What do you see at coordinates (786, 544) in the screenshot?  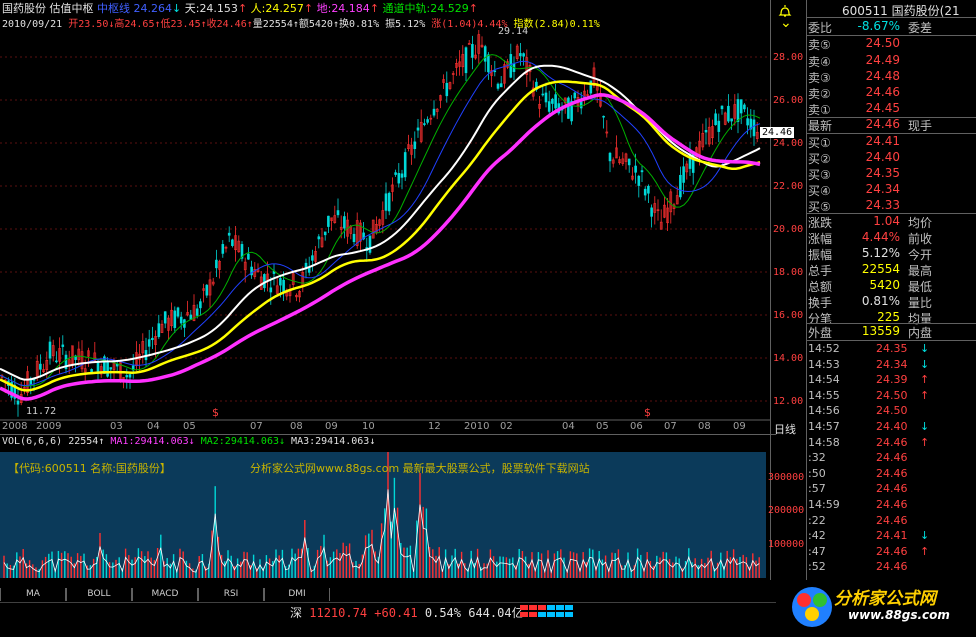 I see `vol-tick: 100000` at bounding box center [786, 544].